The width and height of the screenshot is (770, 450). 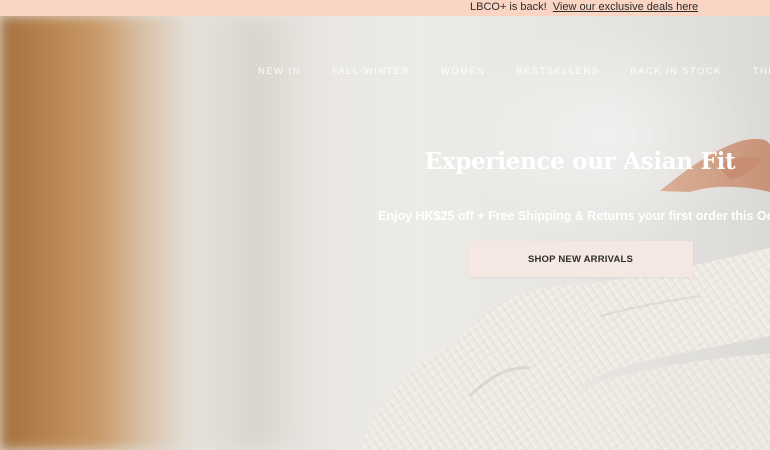 I want to click on nav-item-new-in: NEW IN, so click(x=279, y=72).